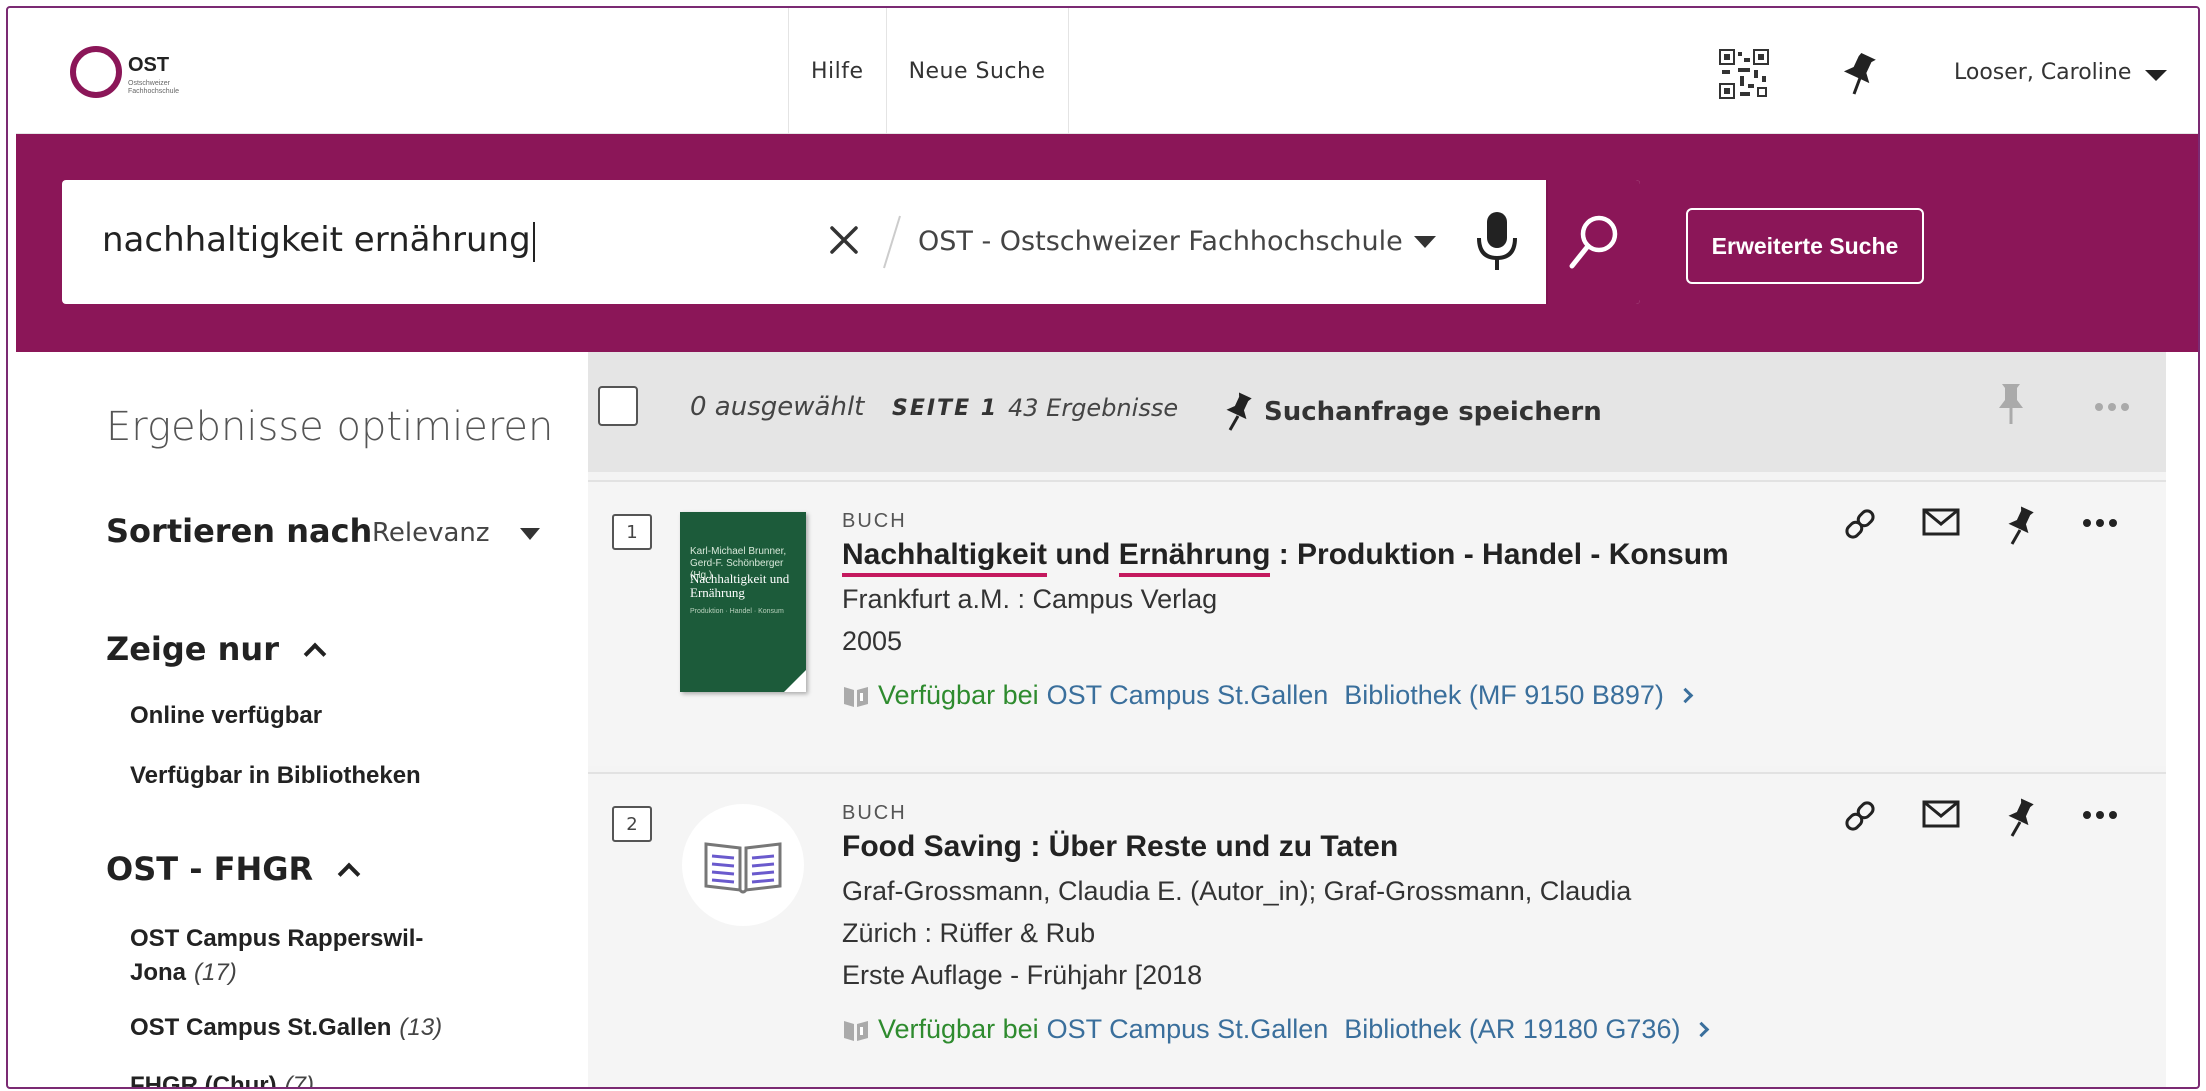 This screenshot has width=2206, height=1091. I want to click on facet-label: OST Campus Rapperswil-, so click(277, 938).